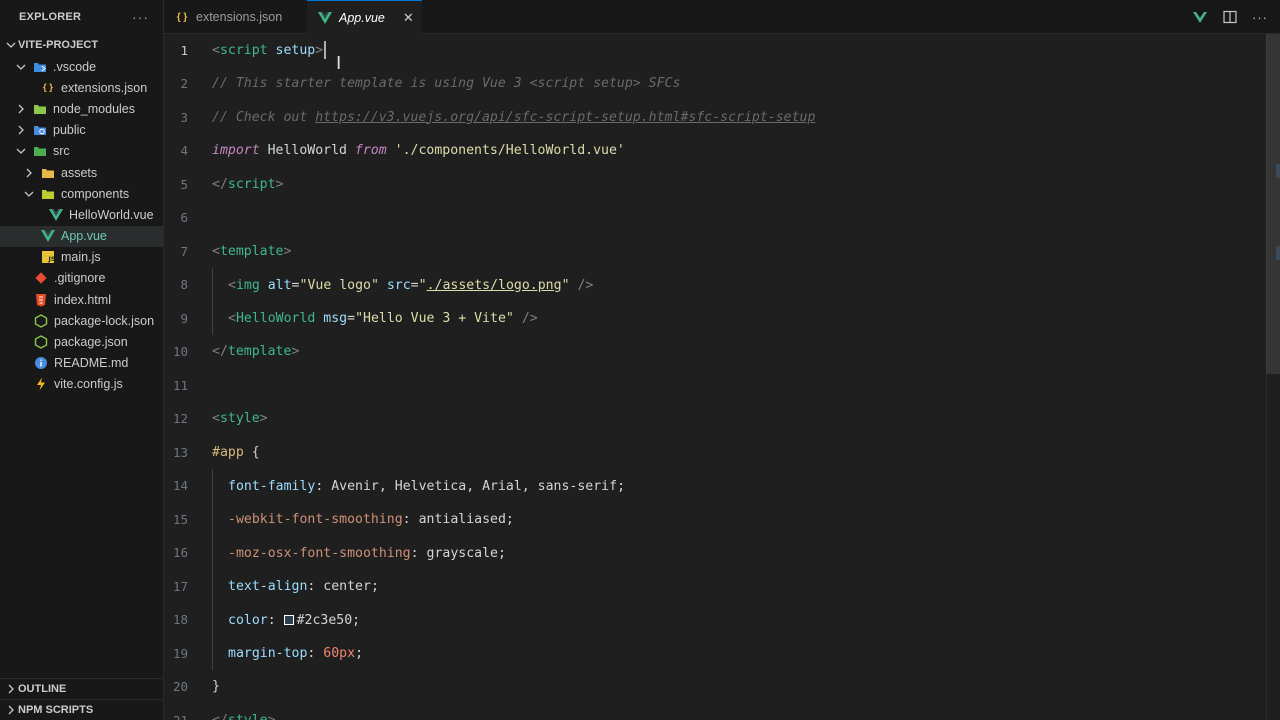 This screenshot has height=720, width=1280. What do you see at coordinates (714, 552) in the screenshot?
I see `code-line: 16 -moz-osx-font-smoothing: grayscale;` at bounding box center [714, 552].